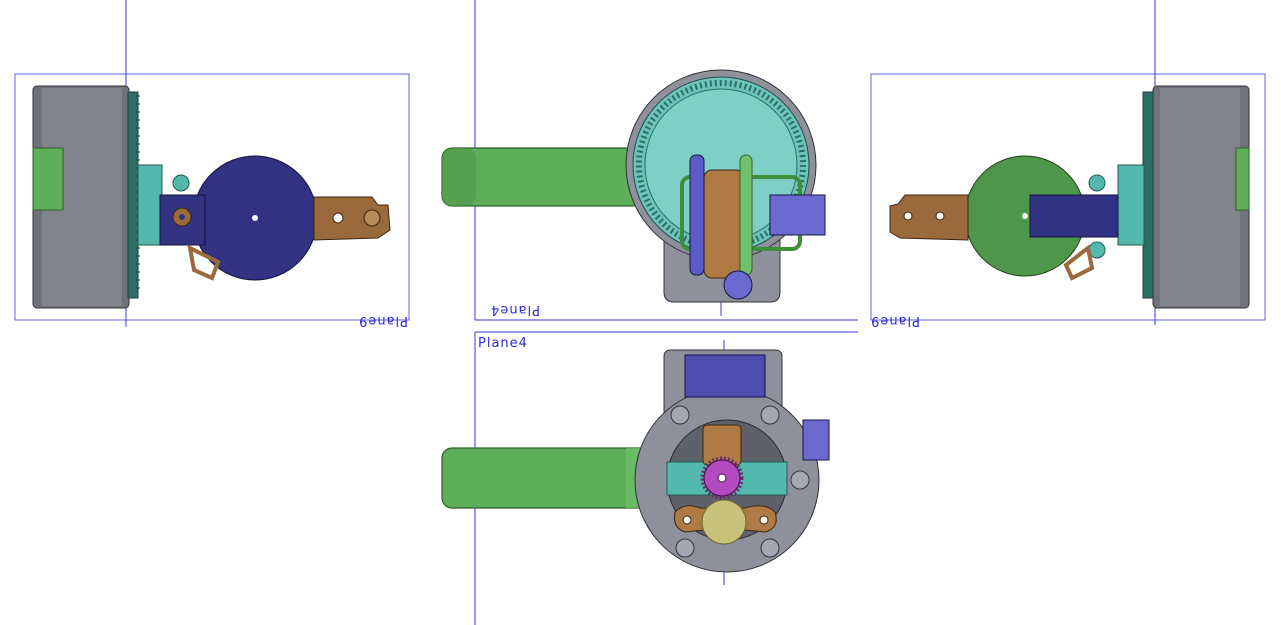 The height and width of the screenshot is (625, 1281). Describe the element at coordinates (1131, 205) in the screenshot. I see `right-teal-hub` at that location.